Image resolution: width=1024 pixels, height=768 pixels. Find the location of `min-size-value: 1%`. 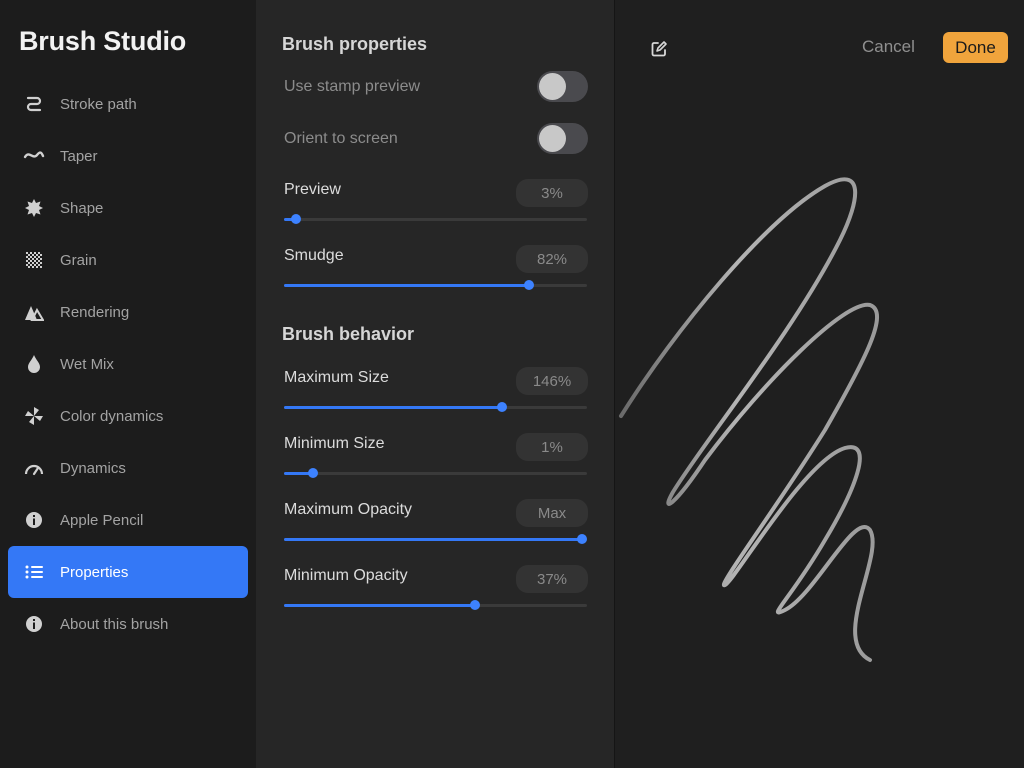

min-size-value: 1% is located at coordinates (552, 447).